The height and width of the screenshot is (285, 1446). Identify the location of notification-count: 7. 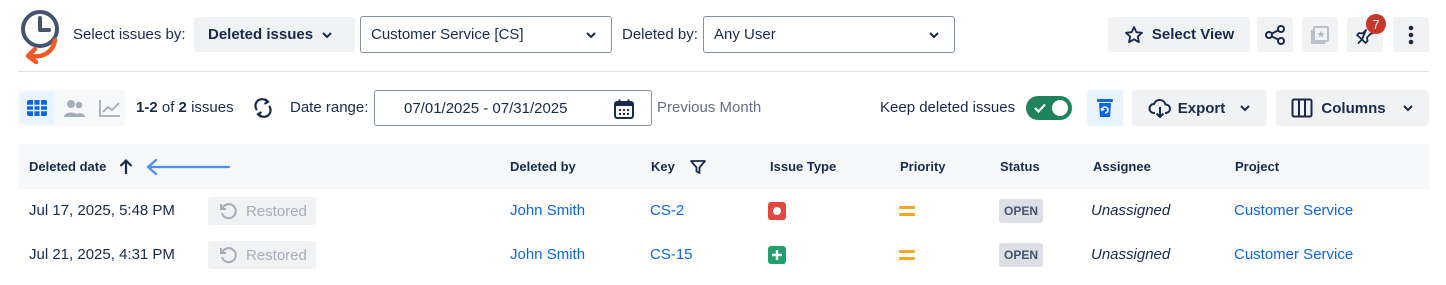
(1376, 24).